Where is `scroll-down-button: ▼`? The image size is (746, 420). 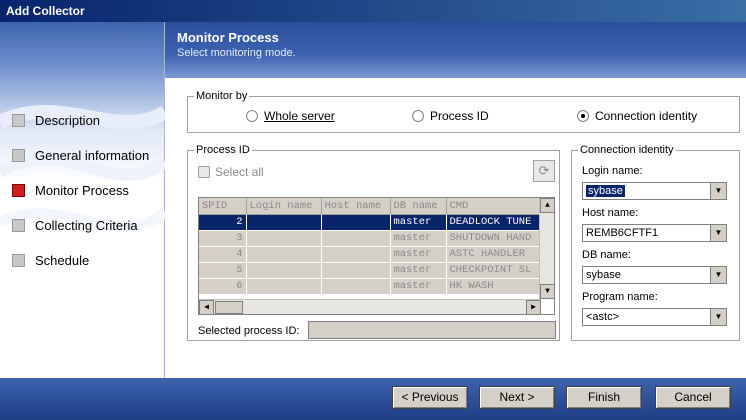
scroll-down-button: ▼ is located at coordinates (547, 291).